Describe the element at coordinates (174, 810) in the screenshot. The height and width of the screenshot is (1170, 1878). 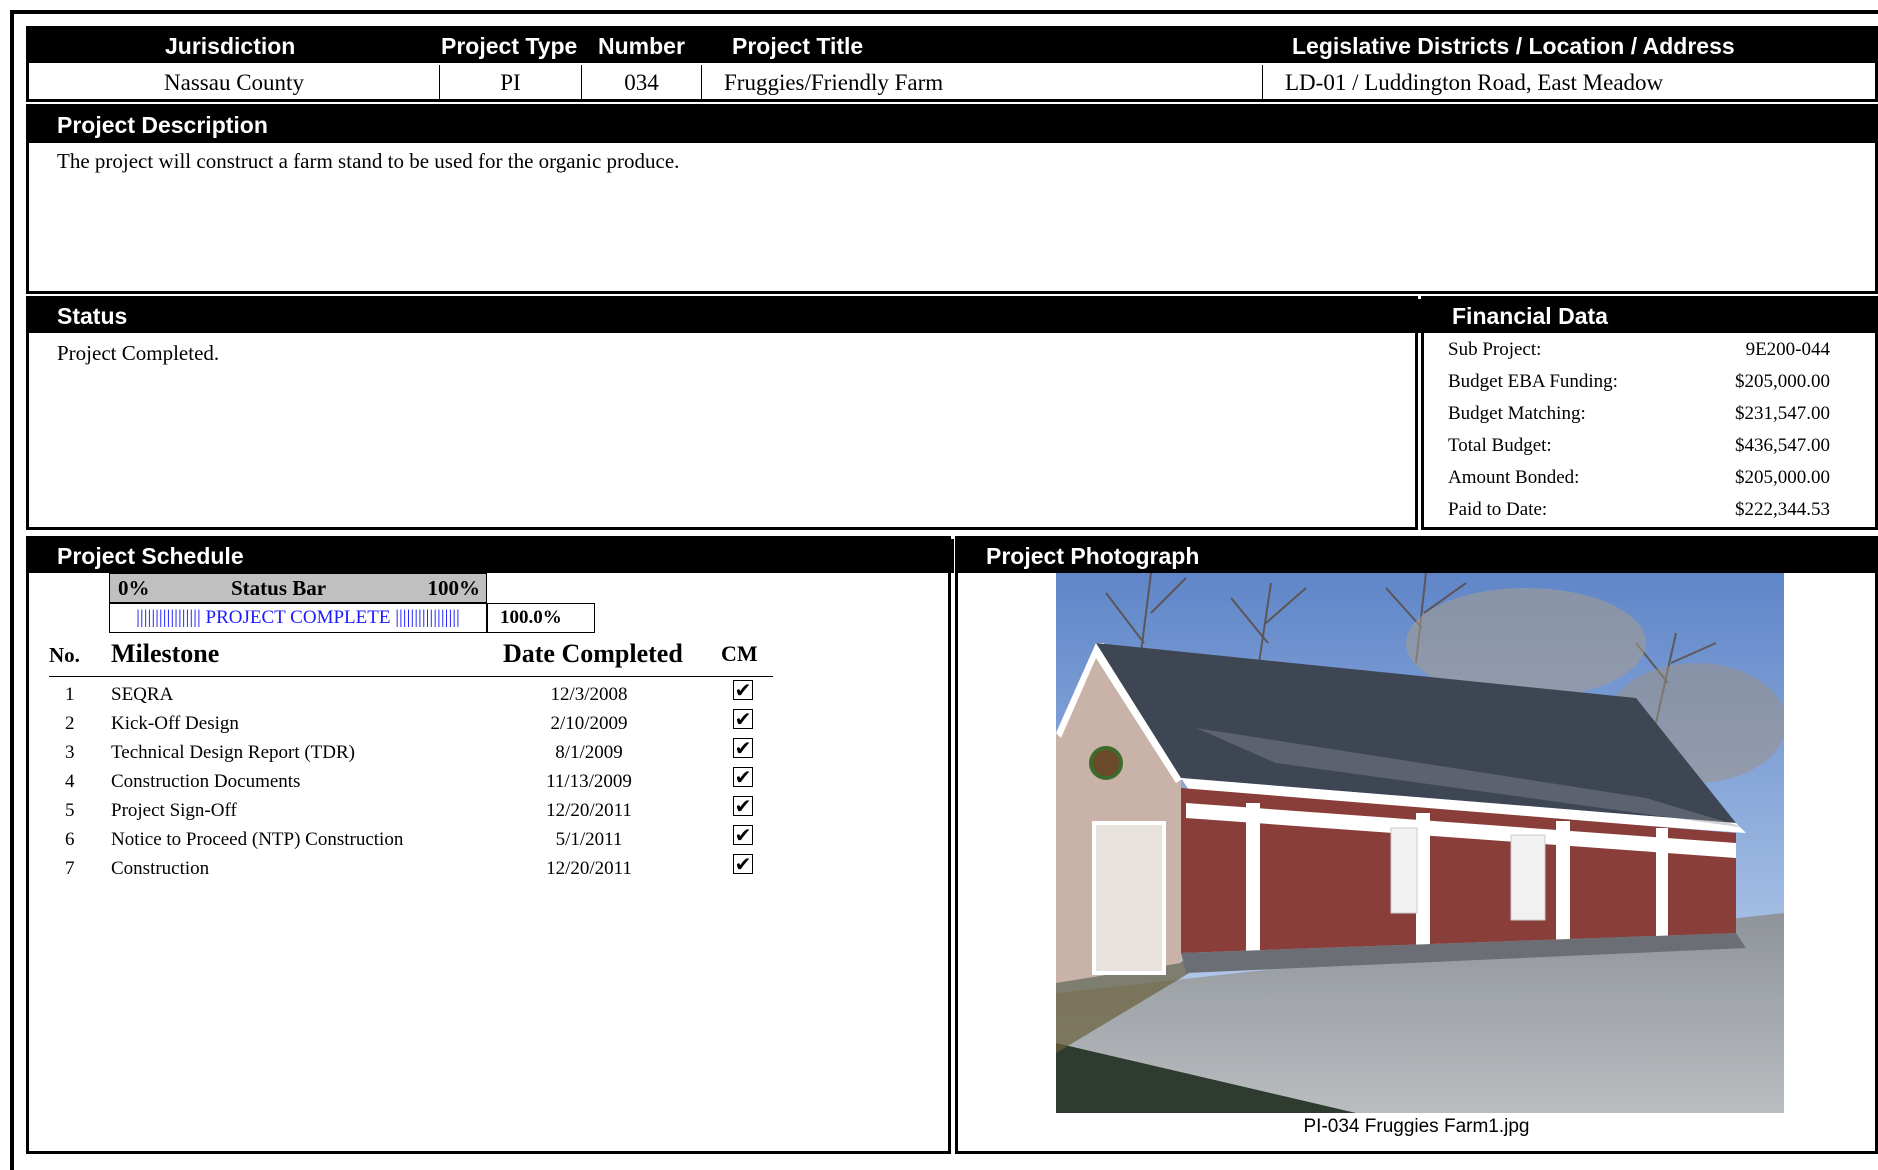
I see `milestone-name: Project Sign-Off` at that location.